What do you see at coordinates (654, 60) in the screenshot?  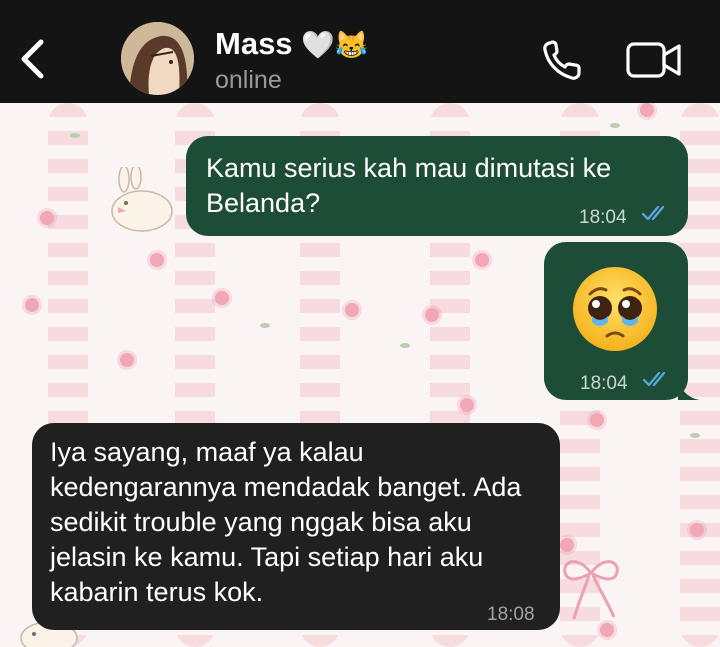 I see `video-camera-icon` at bounding box center [654, 60].